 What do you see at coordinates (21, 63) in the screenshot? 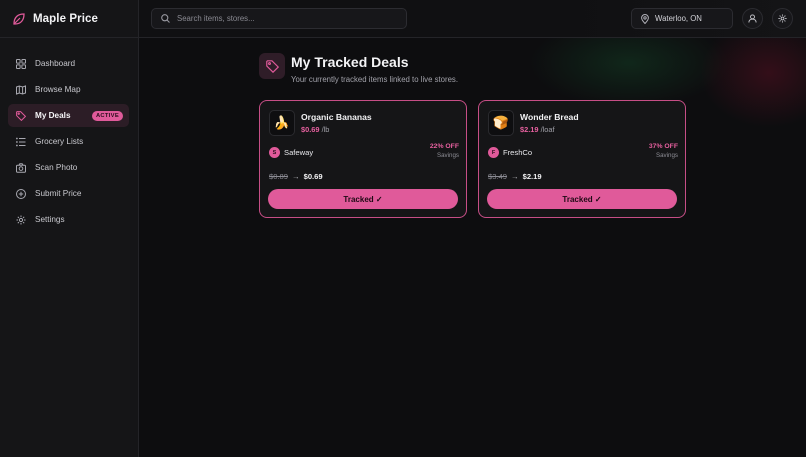
I see `grid-icon` at bounding box center [21, 63].